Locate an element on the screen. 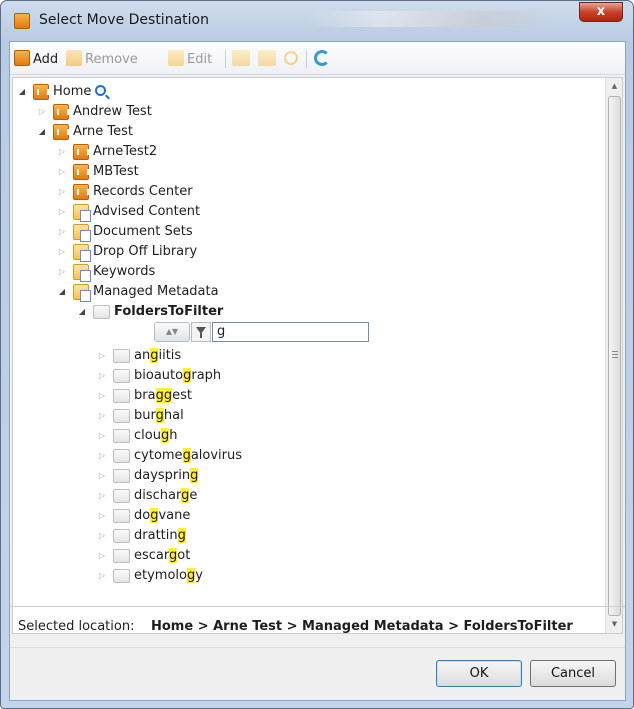 The width and height of the screenshot is (634, 709). sort-button: ▲▼ is located at coordinates (172, 332).